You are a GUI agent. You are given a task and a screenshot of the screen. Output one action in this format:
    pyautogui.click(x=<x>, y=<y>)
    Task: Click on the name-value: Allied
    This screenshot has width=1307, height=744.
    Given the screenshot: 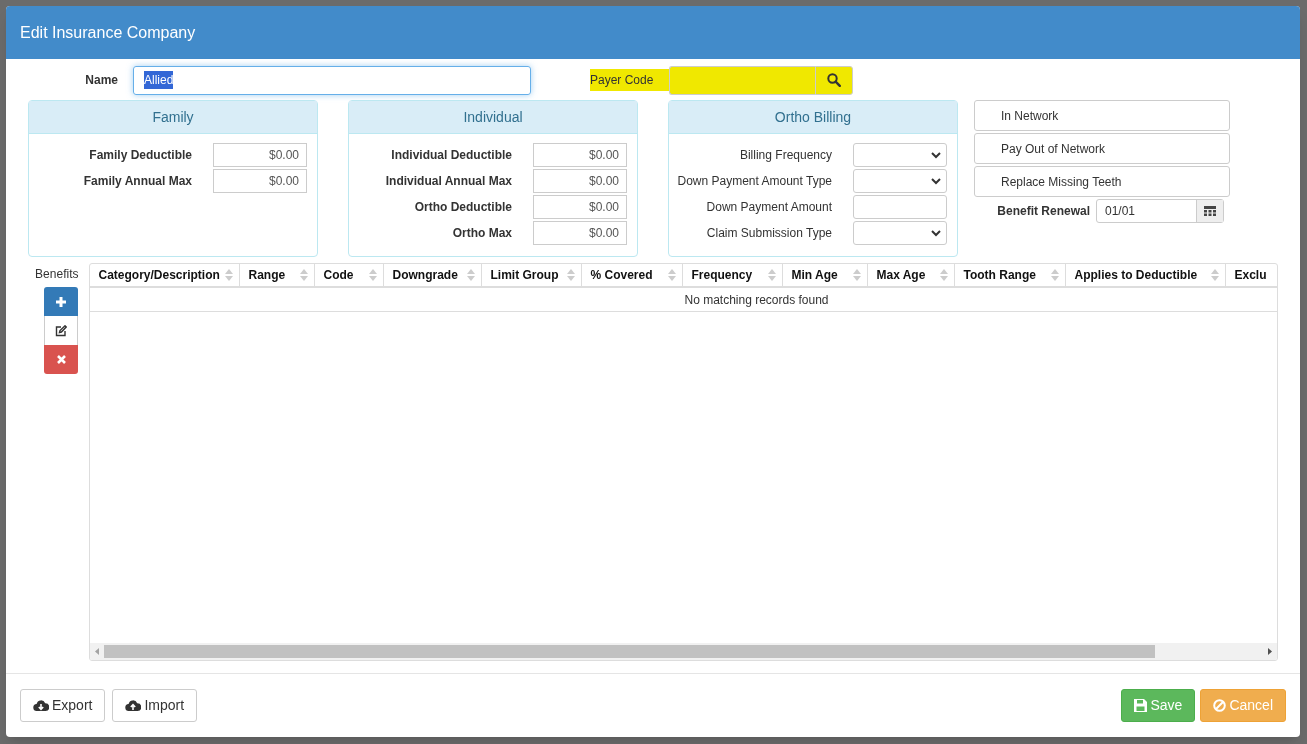 What is the action you would take?
    pyautogui.click(x=159, y=80)
    